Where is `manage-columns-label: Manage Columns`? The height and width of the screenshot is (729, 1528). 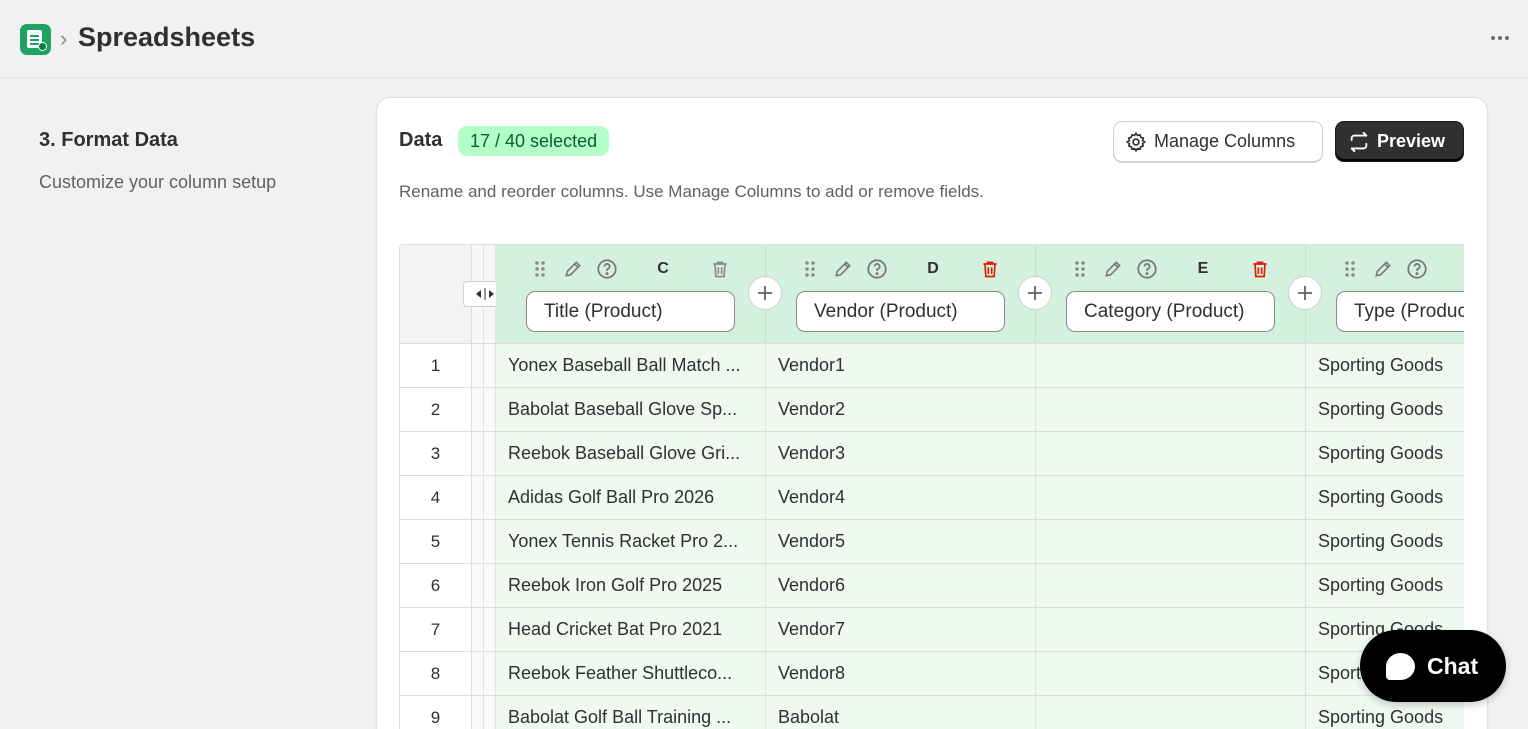 manage-columns-label: Manage Columns is located at coordinates (1225, 141).